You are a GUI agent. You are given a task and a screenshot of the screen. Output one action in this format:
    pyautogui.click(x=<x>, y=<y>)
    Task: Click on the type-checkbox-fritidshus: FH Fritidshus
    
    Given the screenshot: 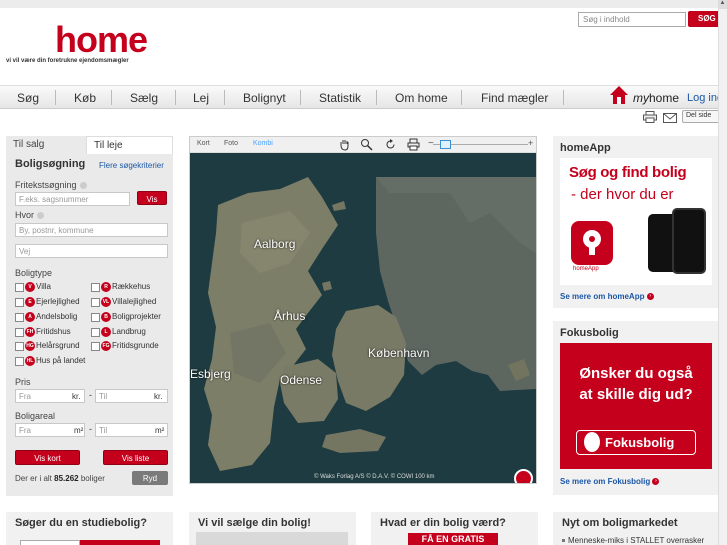 What is the action you would take?
    pyautogui.click(x=43, y=332)
    